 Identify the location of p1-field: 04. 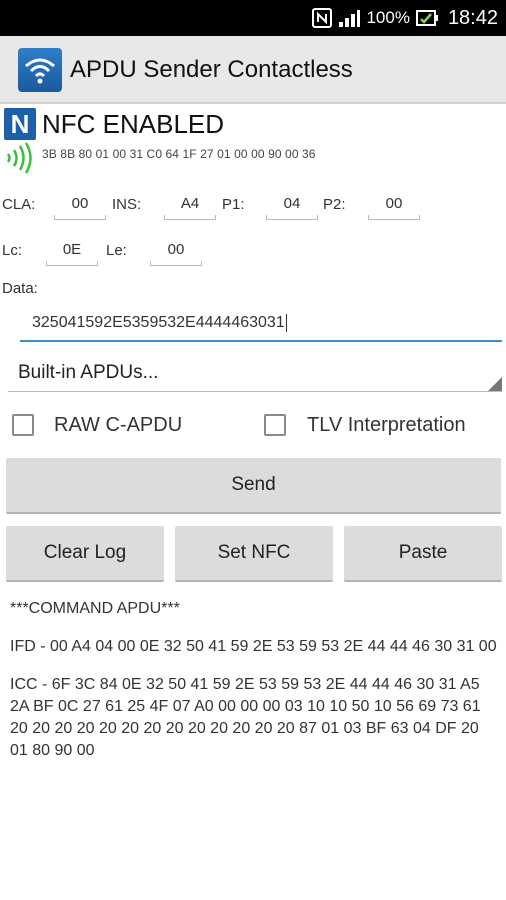
(292, 206).